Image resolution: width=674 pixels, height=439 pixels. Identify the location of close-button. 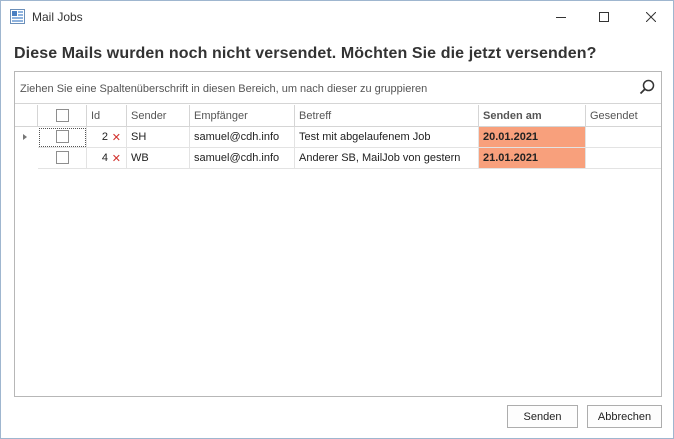
(650, 16).